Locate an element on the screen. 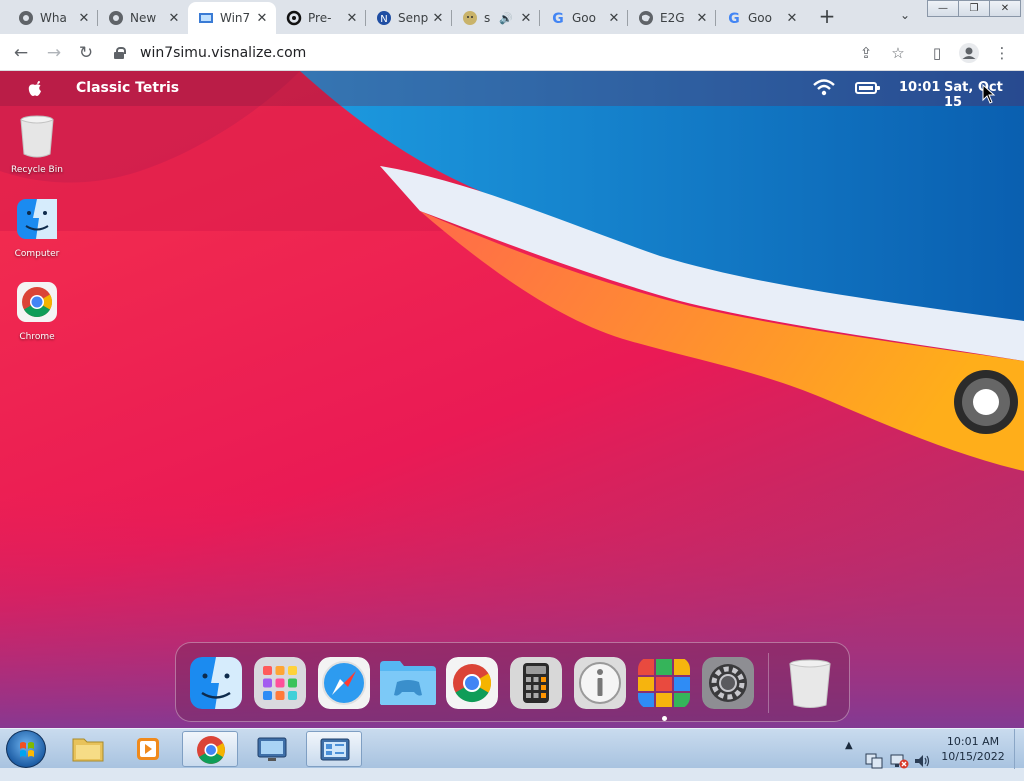  svg-text: N is located at coordinates (383, 19).